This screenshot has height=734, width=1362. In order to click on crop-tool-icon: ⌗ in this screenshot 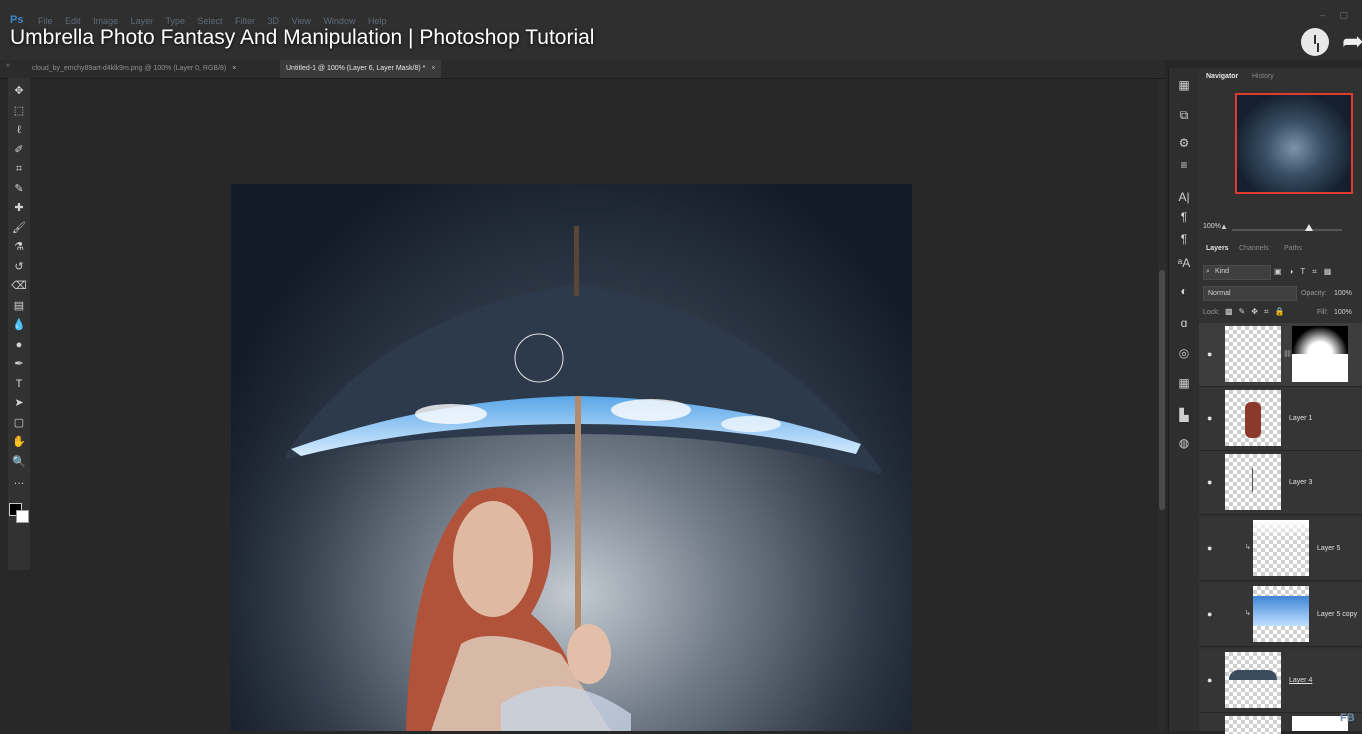, I will do `click(19, 169)`.